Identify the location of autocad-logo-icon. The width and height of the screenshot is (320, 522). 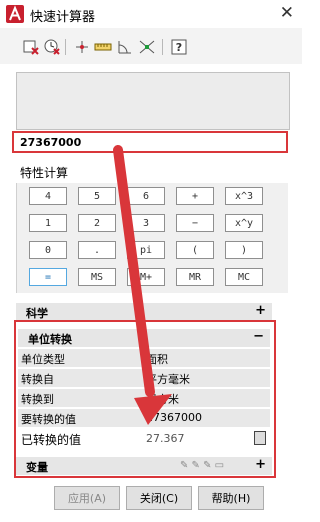
(15, 14).